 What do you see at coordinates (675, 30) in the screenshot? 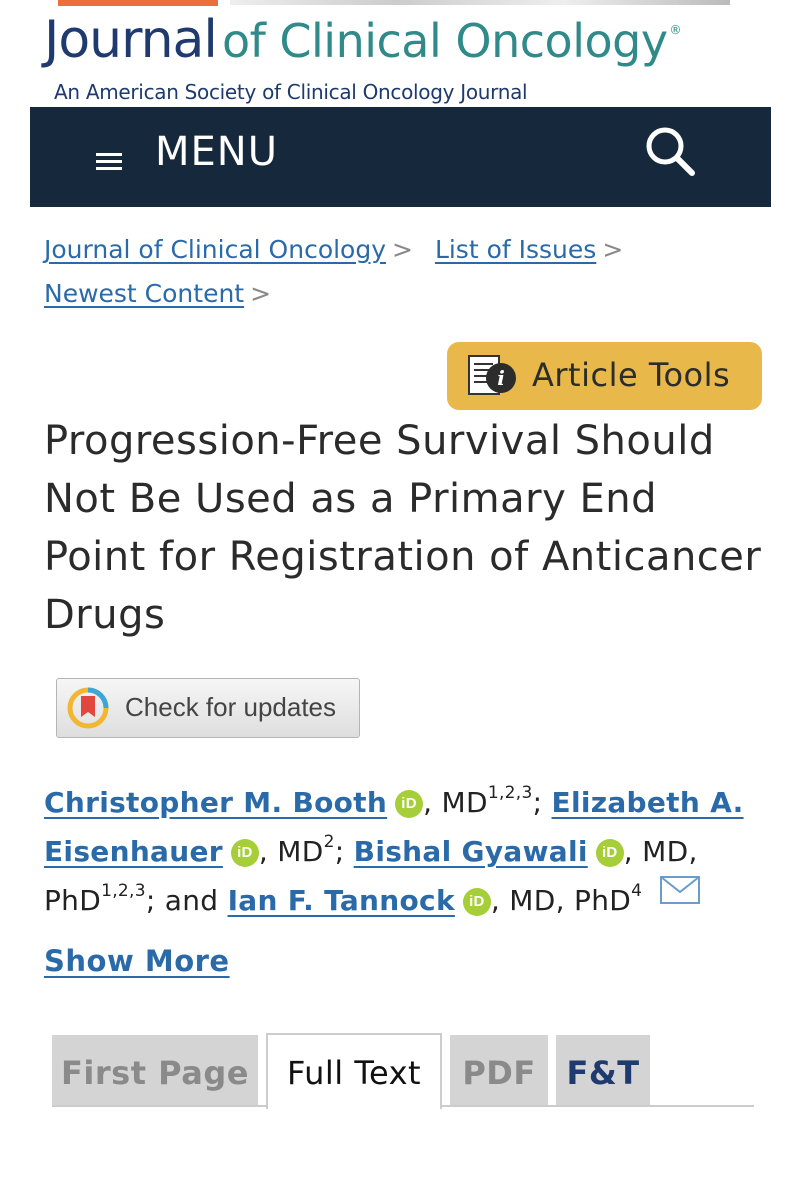
I see `logo-registered-mark: ®` at bounding box center [675, 30].